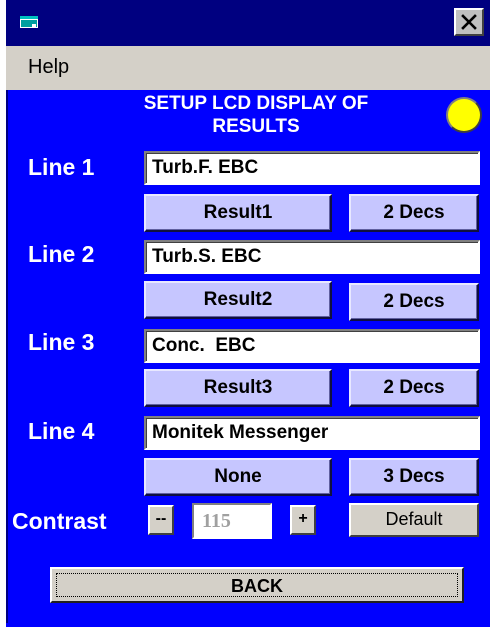 Image resolution: width=494 pixels, height=627 pixels. What do you see at coordinates (48, 67) in the screenshot?
I see `menu-help: Help` at bounding box center [48, 67].